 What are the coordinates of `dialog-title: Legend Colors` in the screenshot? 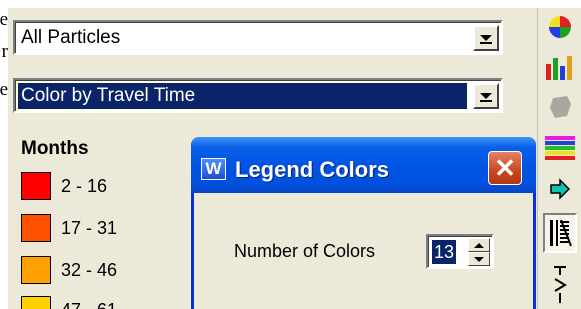 It's located at (312, 169).